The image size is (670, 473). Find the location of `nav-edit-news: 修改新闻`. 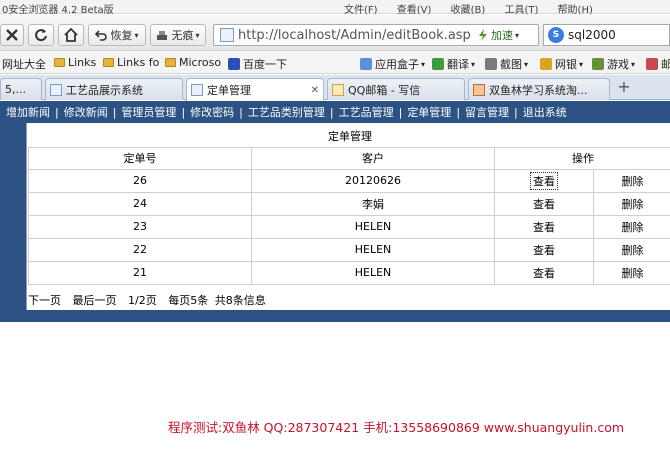

nav-edit-news: 修改新闻 is located at coordinates (86, 112).